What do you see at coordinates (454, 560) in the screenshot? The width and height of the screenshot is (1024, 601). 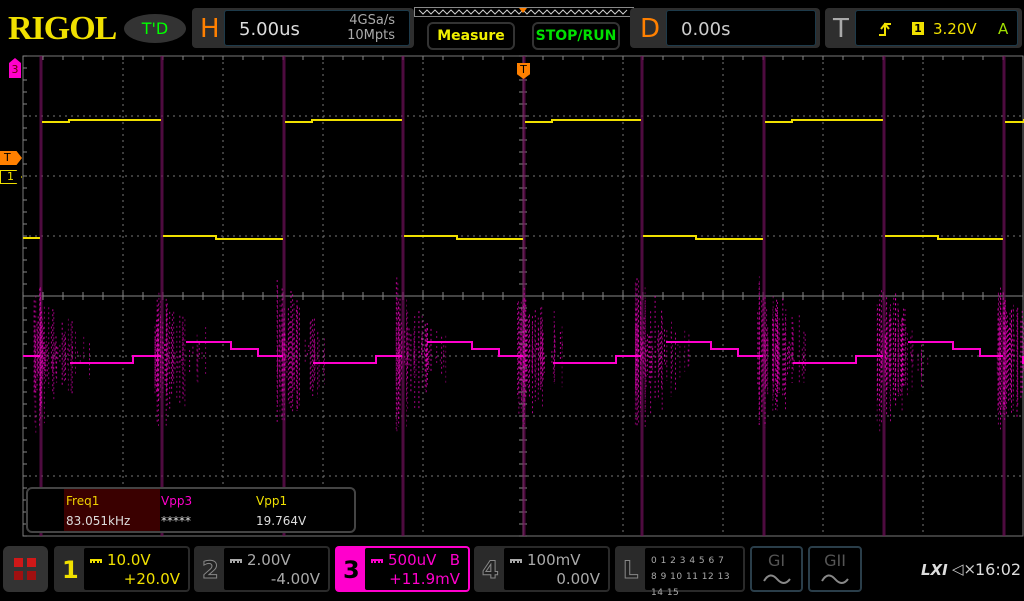 I see `bandwidth-limit-flag: B` at bounding box center [454, 560].